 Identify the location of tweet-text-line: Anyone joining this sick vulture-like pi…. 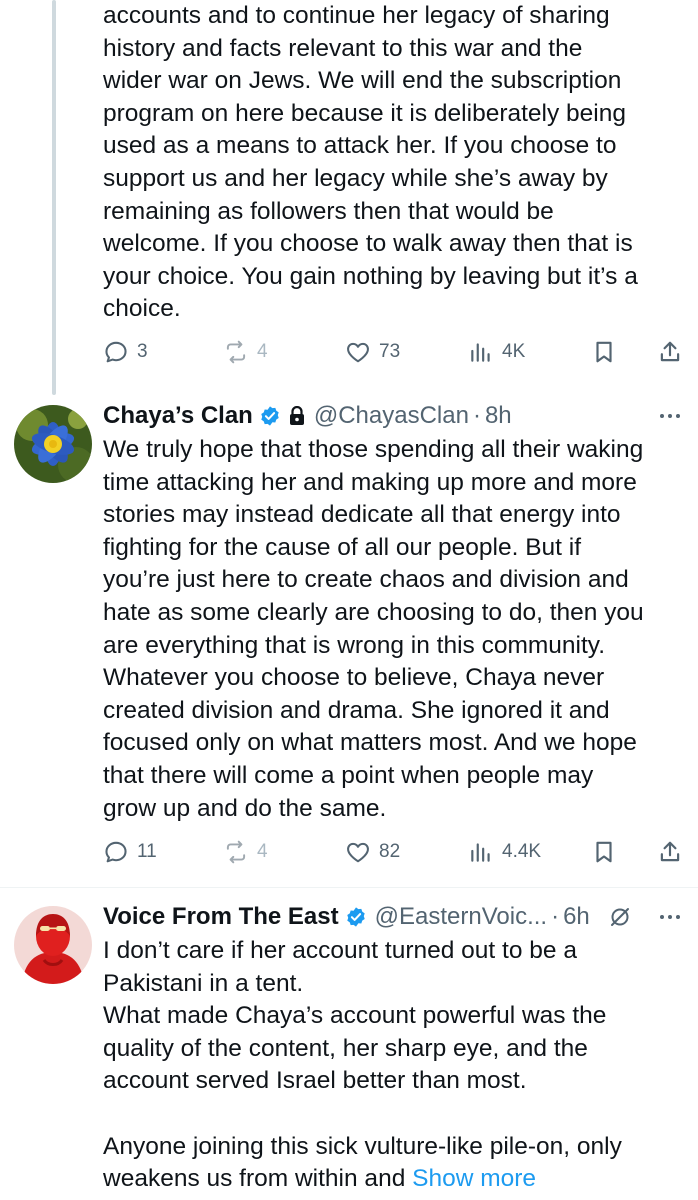
(362, 1146).